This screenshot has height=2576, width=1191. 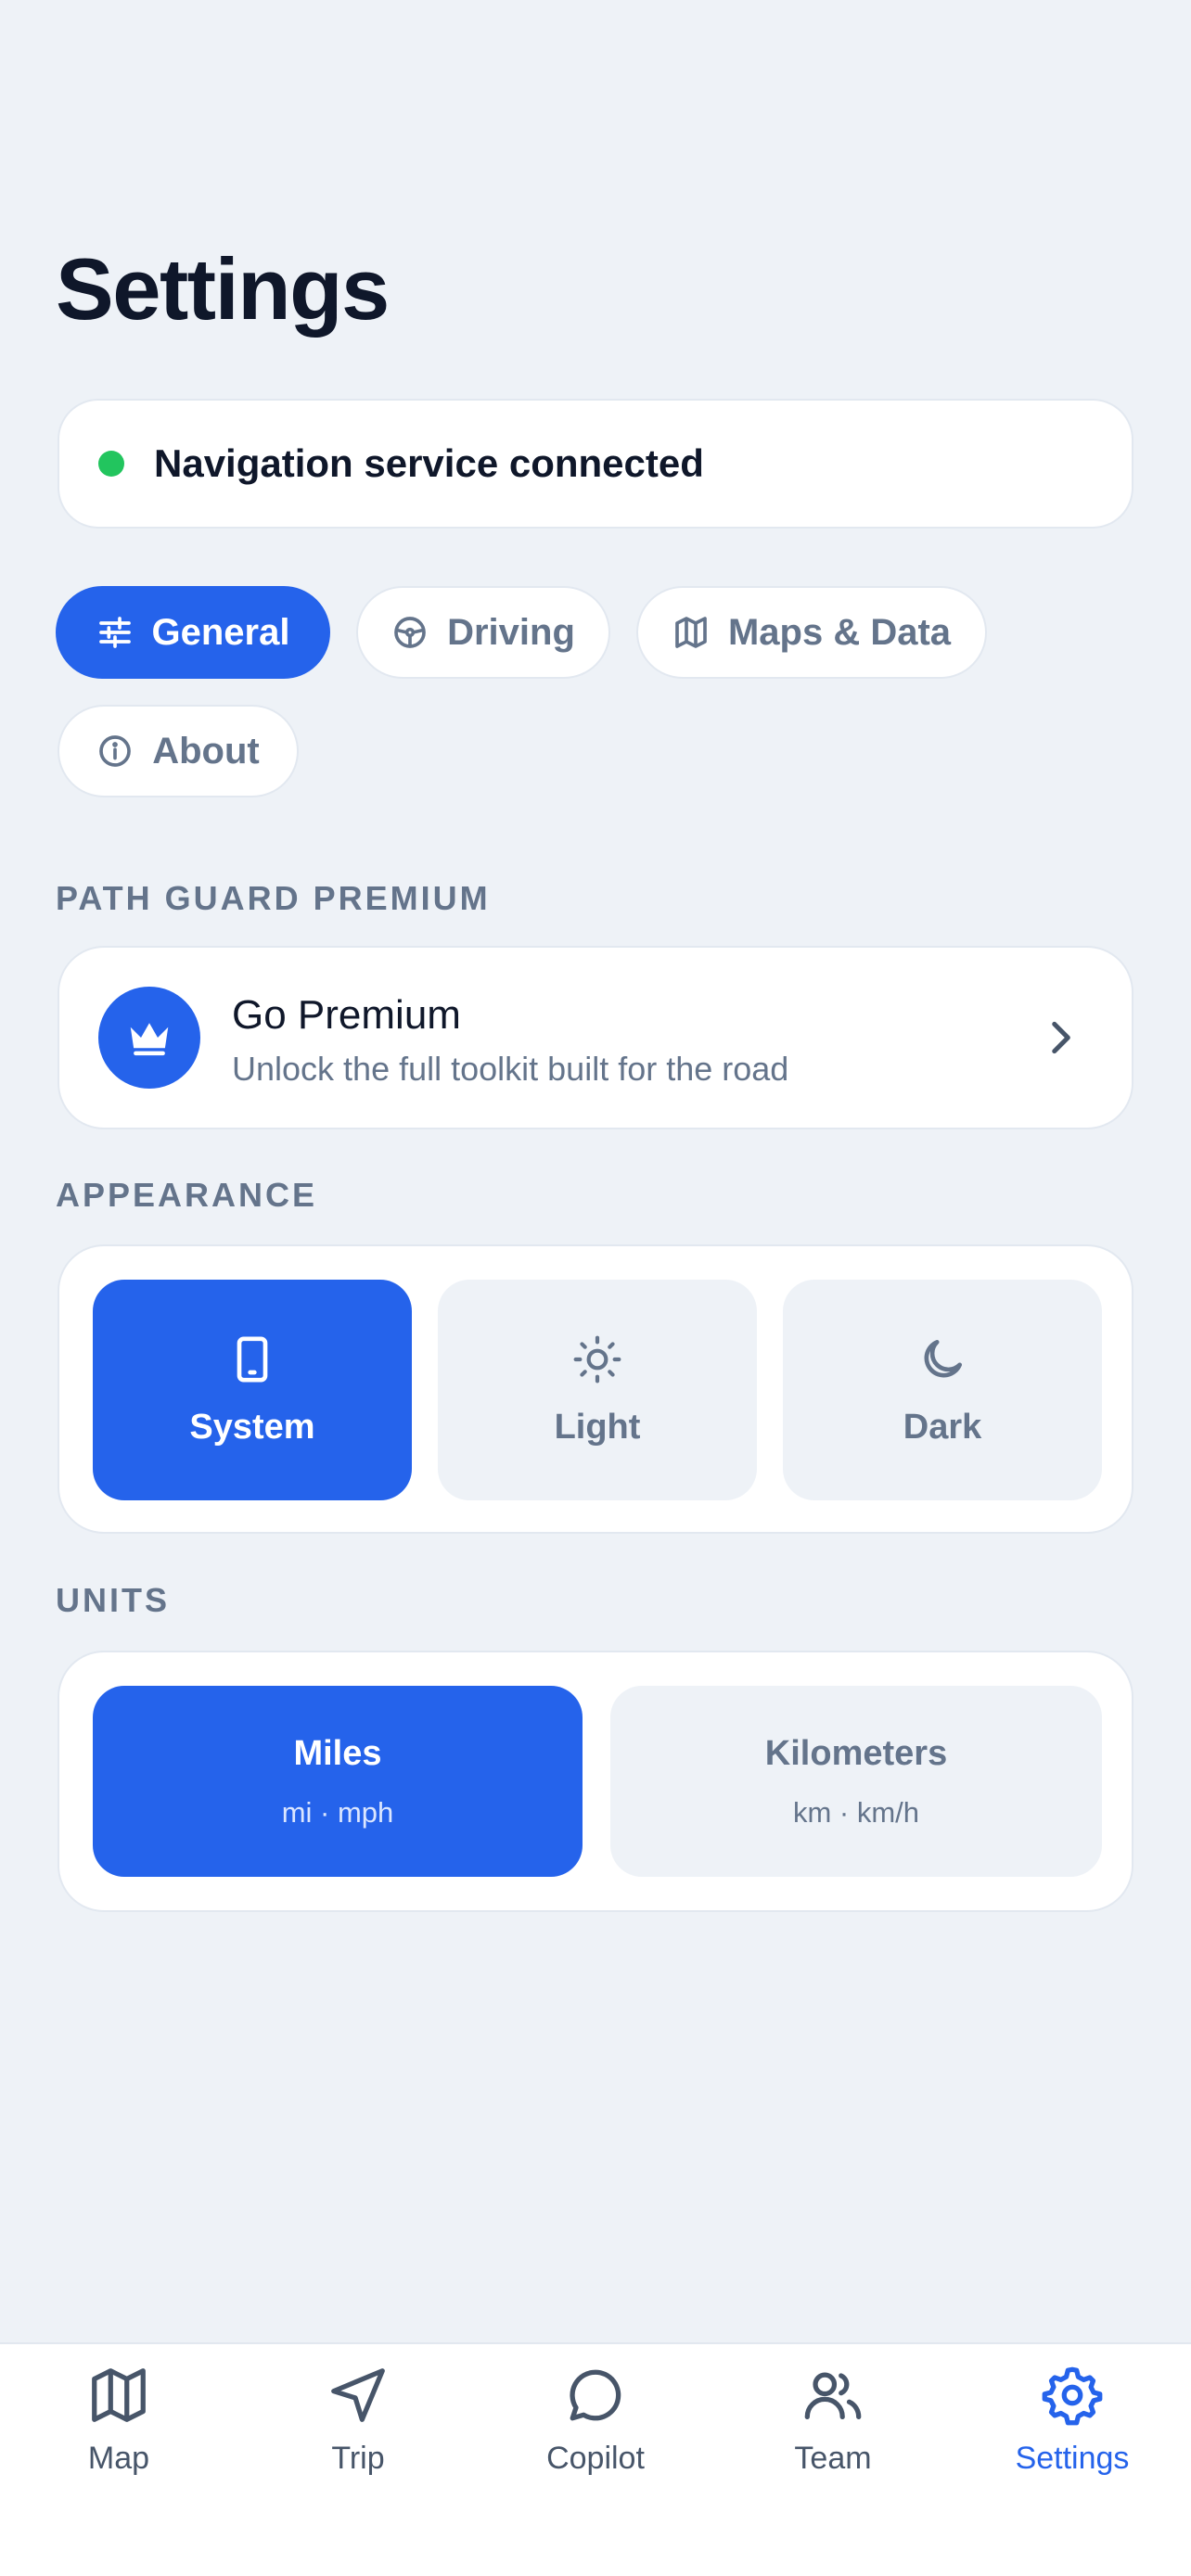 I want to click on users-icon, so click(x=833, y=2395).